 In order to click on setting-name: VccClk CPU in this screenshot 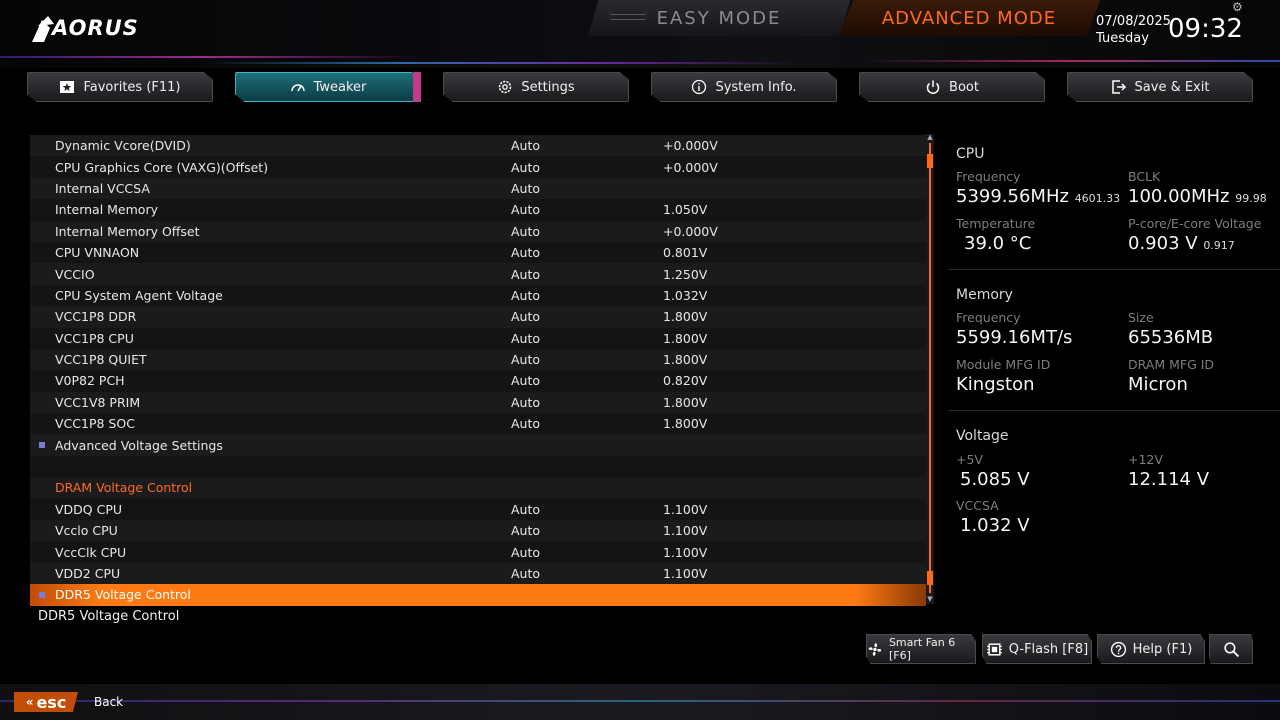, I will do `click(91, 552)`.